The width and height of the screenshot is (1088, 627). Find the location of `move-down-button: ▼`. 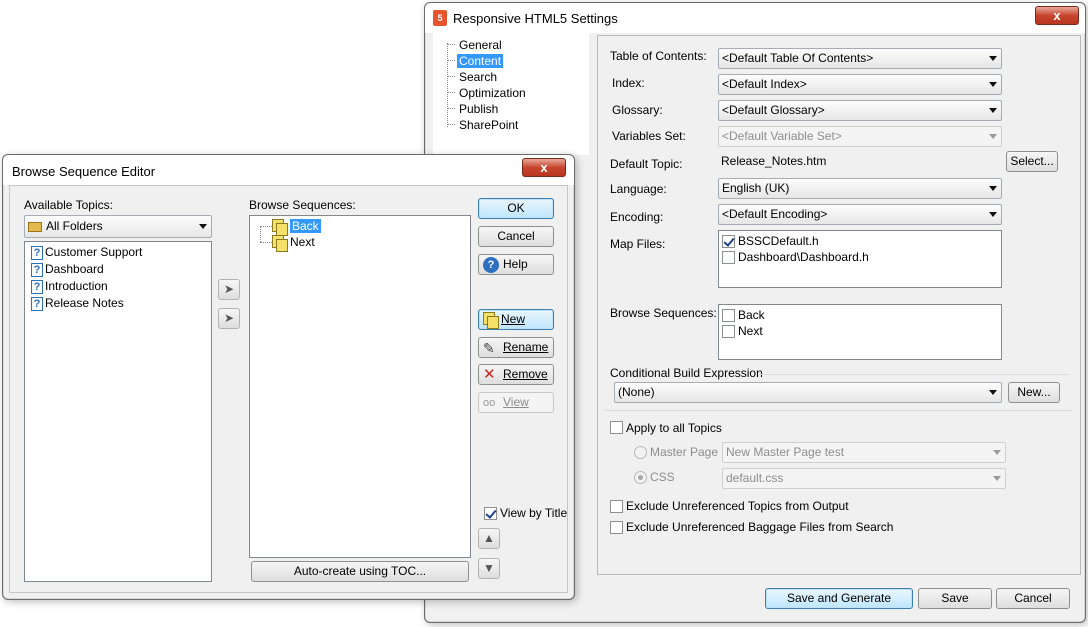

move-down-button: ▼ is located at coordinates (489, 568).